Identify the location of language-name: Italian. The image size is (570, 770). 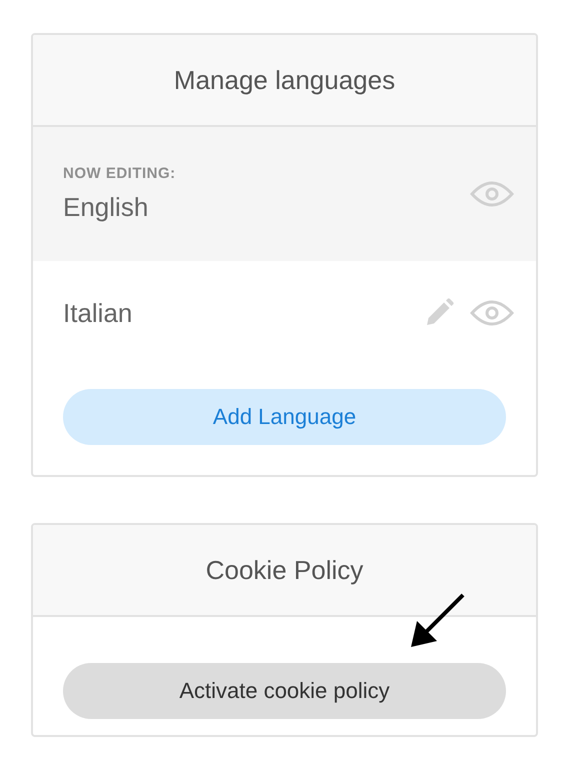
(97, 313).